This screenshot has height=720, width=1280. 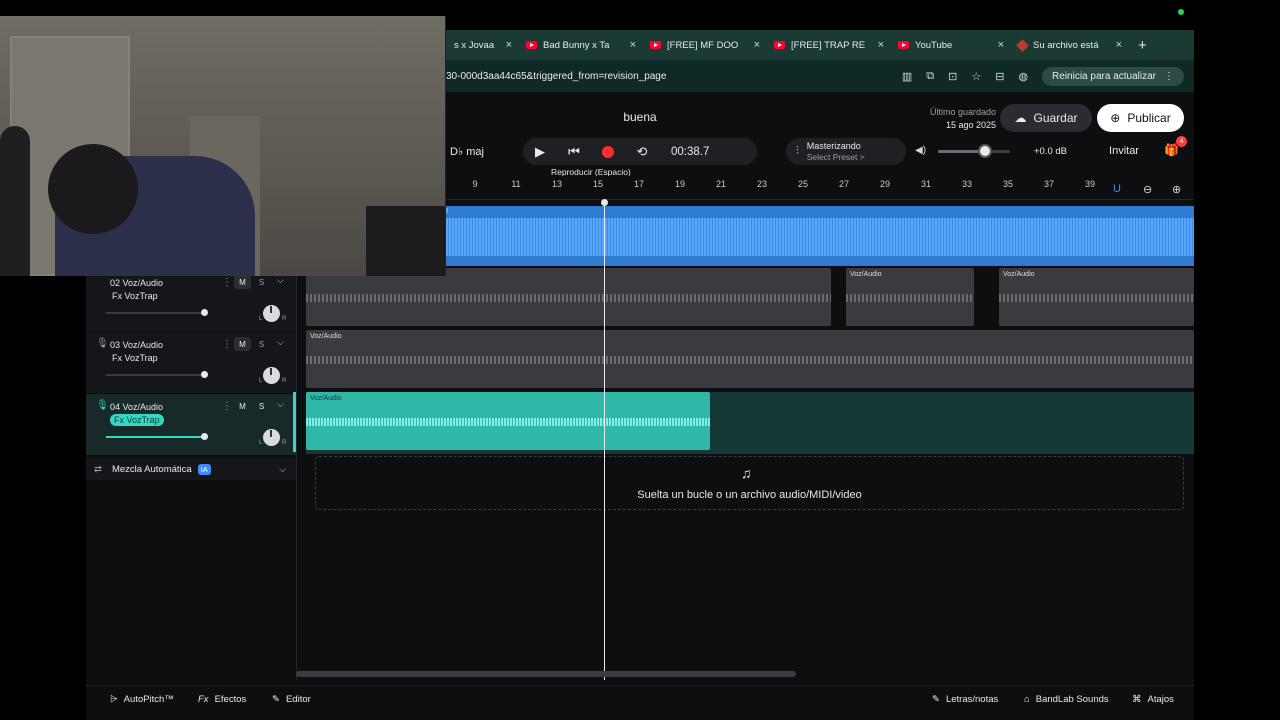 What do you see at coordinates (1176, 189) in the screenshot?
I see `zoom-in-icon: ⊕` at bounding box center [1176, 189].